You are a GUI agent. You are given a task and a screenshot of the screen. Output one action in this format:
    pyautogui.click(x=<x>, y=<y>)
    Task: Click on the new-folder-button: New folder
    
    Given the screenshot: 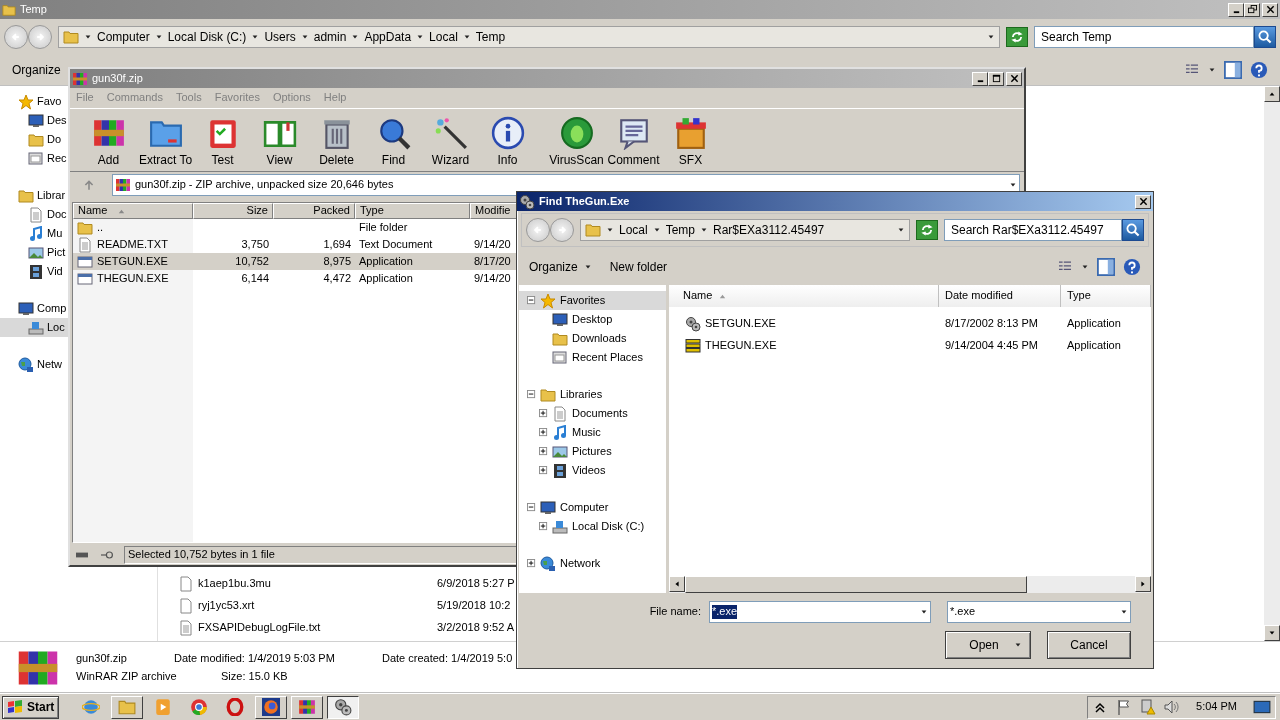 What is the action you would take?
    pyautogui.click(x=638, y=267)
    